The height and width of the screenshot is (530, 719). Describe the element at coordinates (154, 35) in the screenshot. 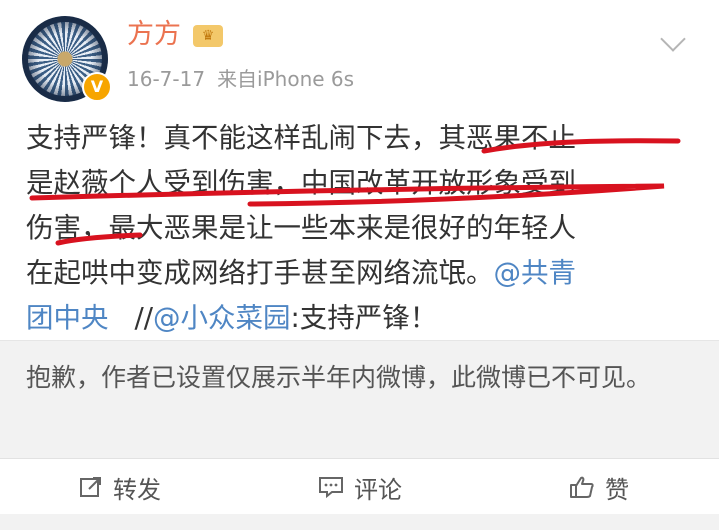

I see `author-name: 方方` at that location.